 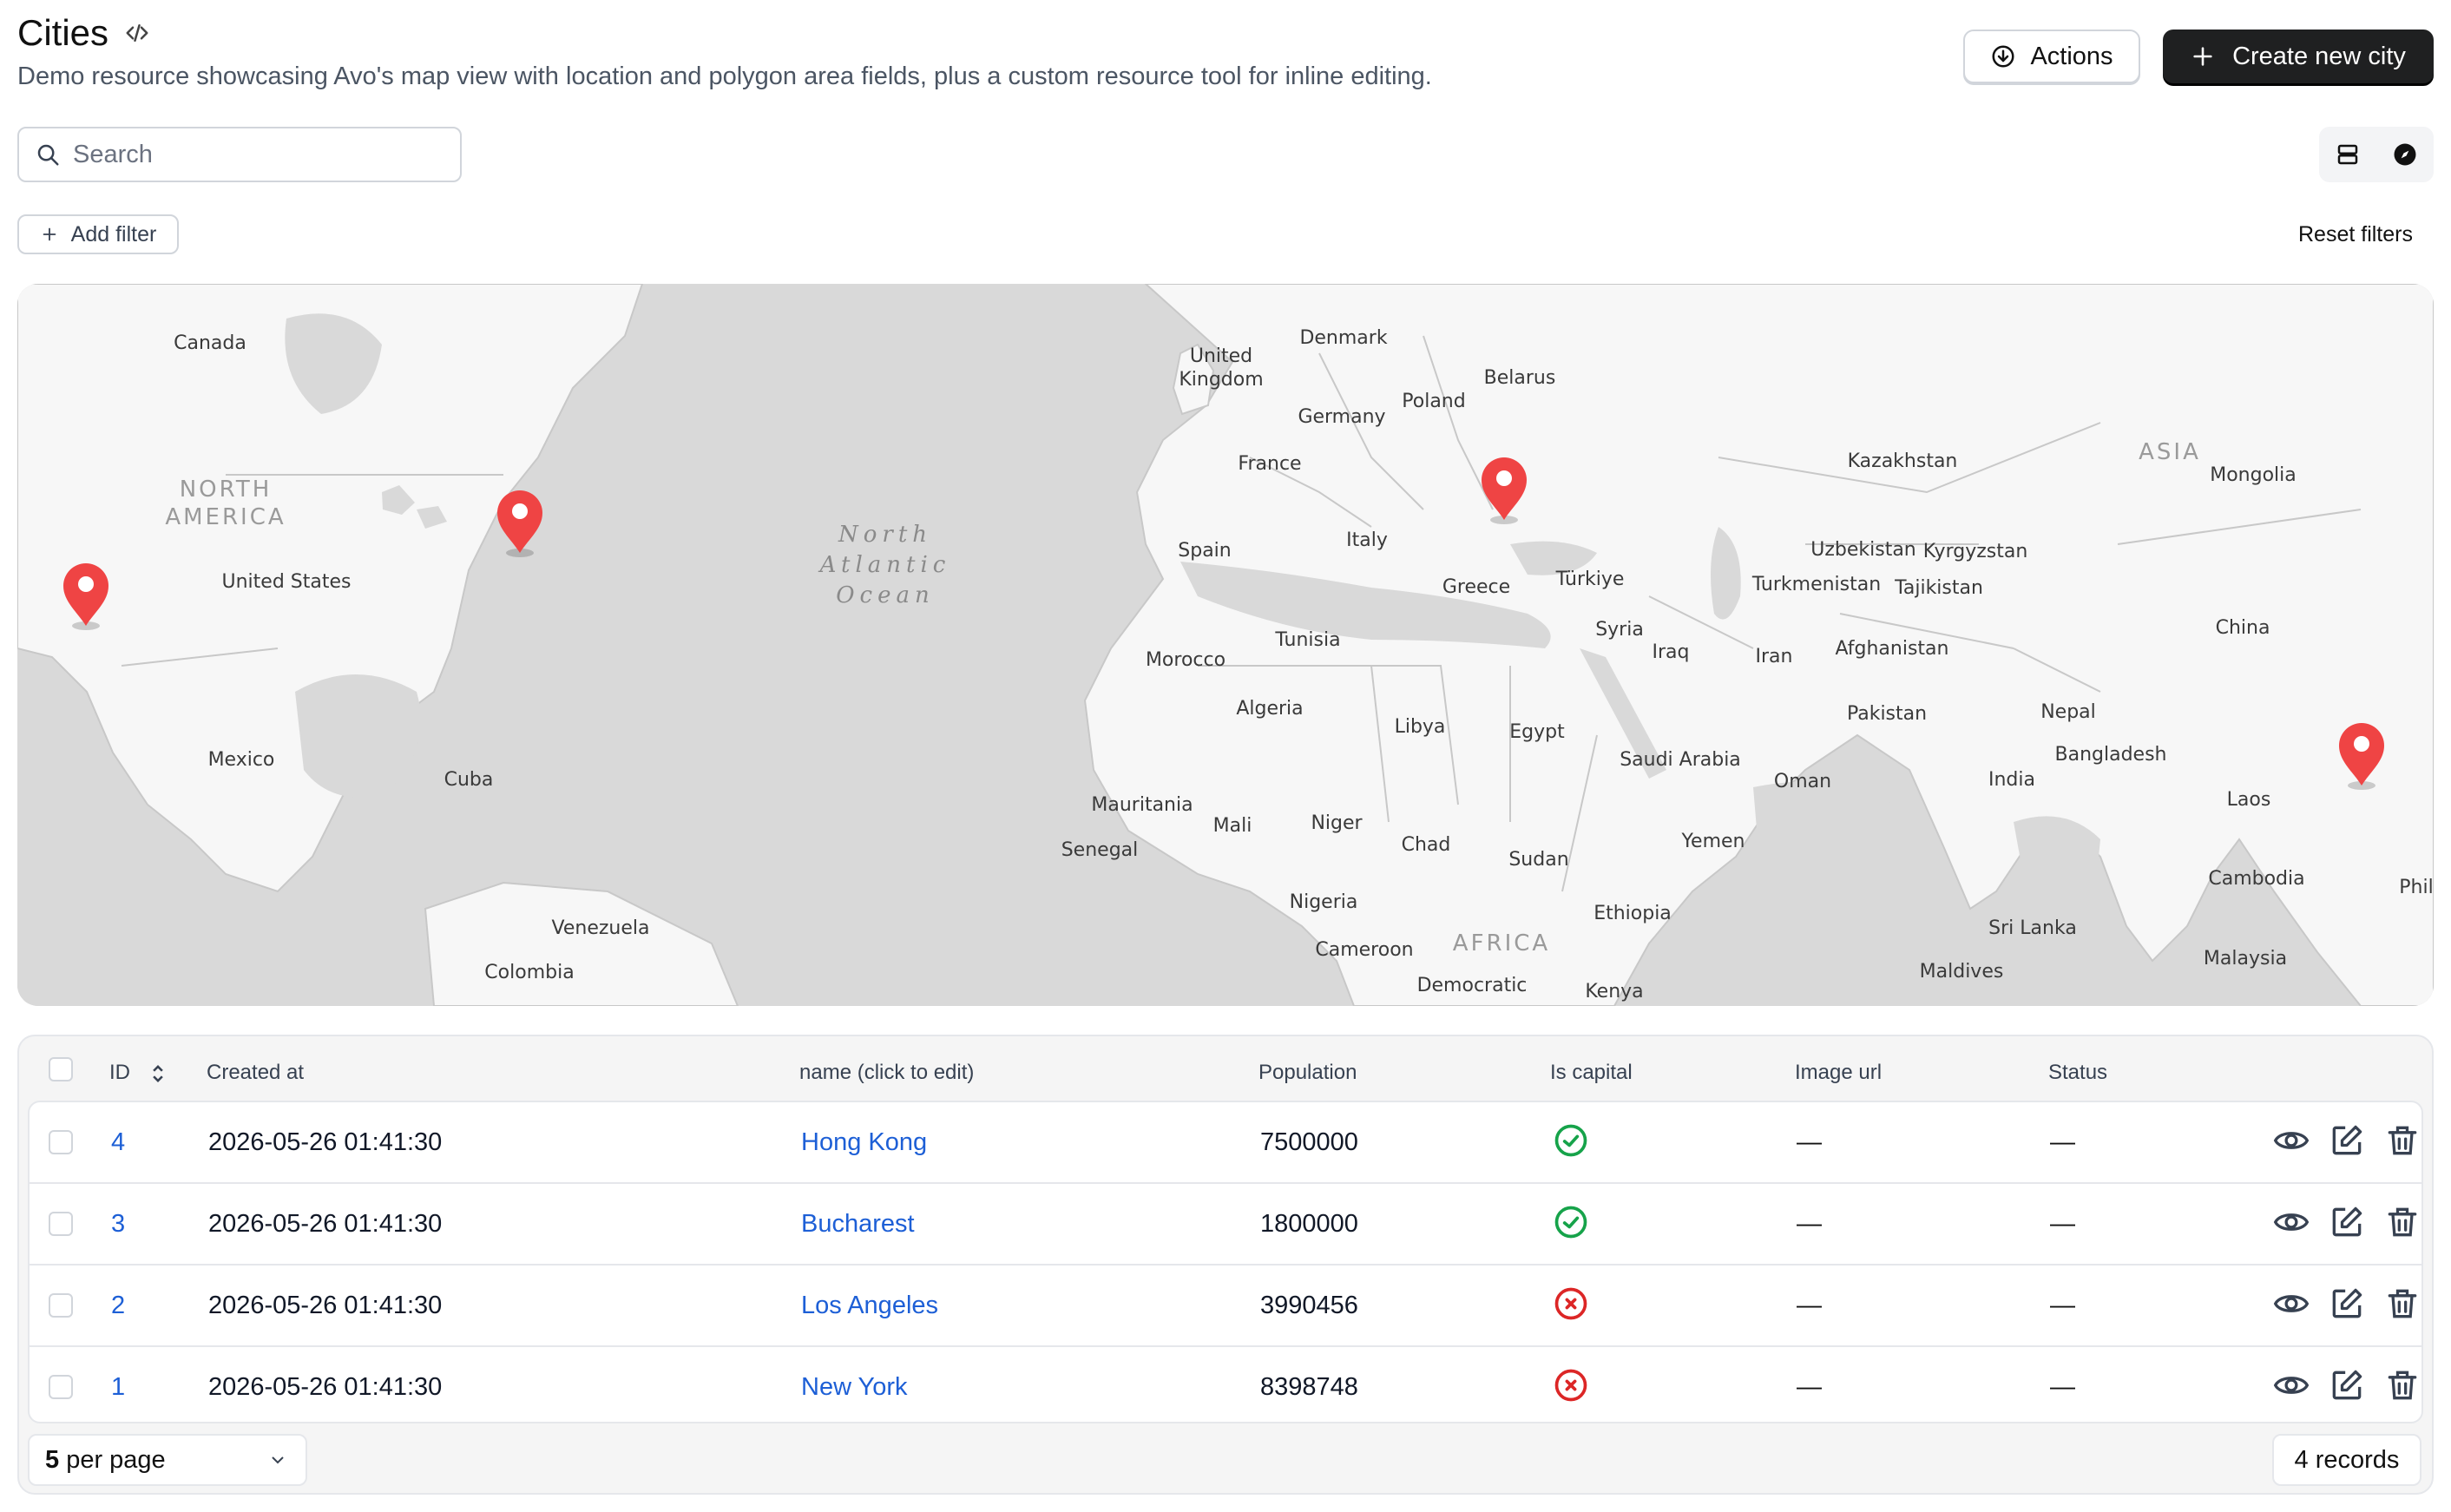 I want to click on reset-filters-button: Reset filters, so click(x=2355, y=234).